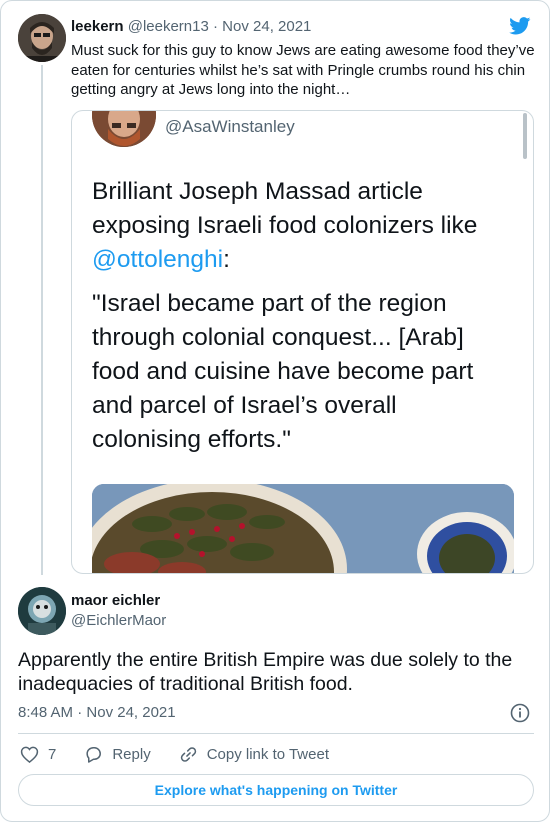  I want to click on twitter-bird-icon, so click(520, 26).